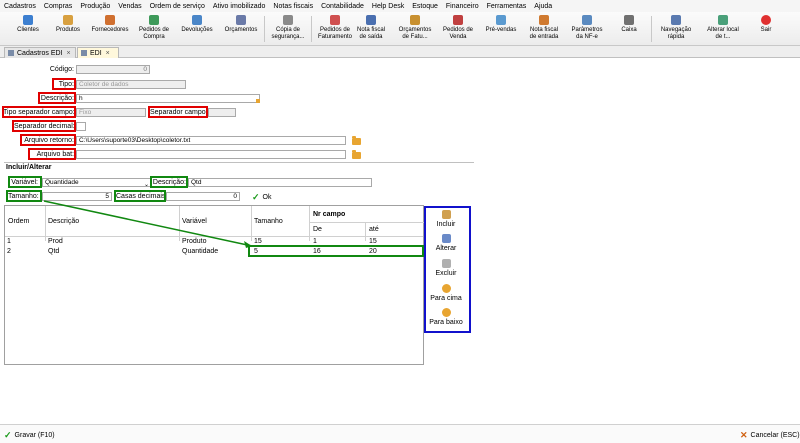 This screenshot has height=443, width=800. I want to click on annotation-arrow-head, so click(248, 244).